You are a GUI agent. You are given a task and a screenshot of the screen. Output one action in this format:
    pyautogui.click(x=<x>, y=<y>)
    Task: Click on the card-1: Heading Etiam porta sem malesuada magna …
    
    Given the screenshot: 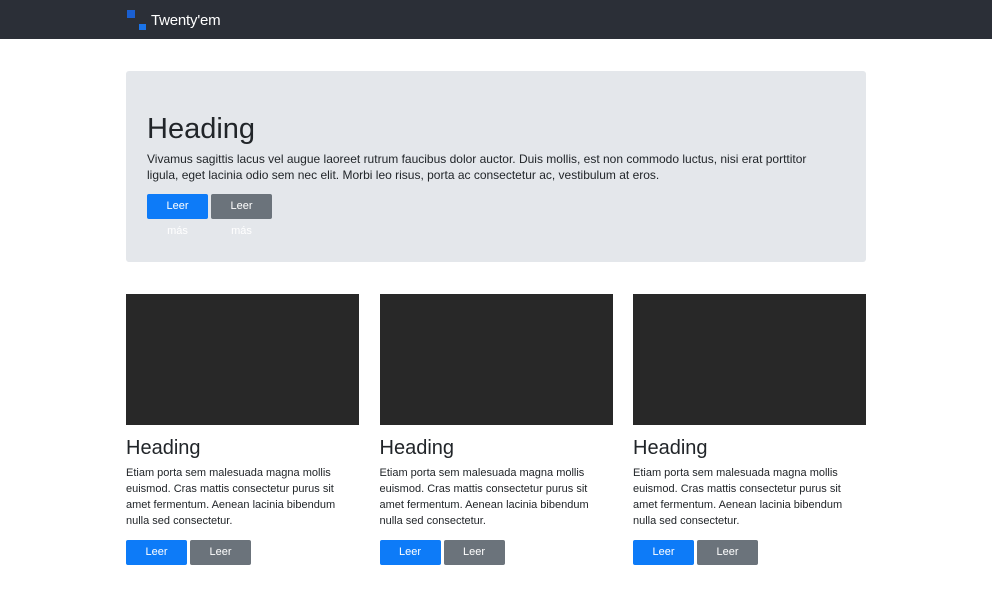 What is the action you would take?
    pyautogui.click(x=242, y=438)
    